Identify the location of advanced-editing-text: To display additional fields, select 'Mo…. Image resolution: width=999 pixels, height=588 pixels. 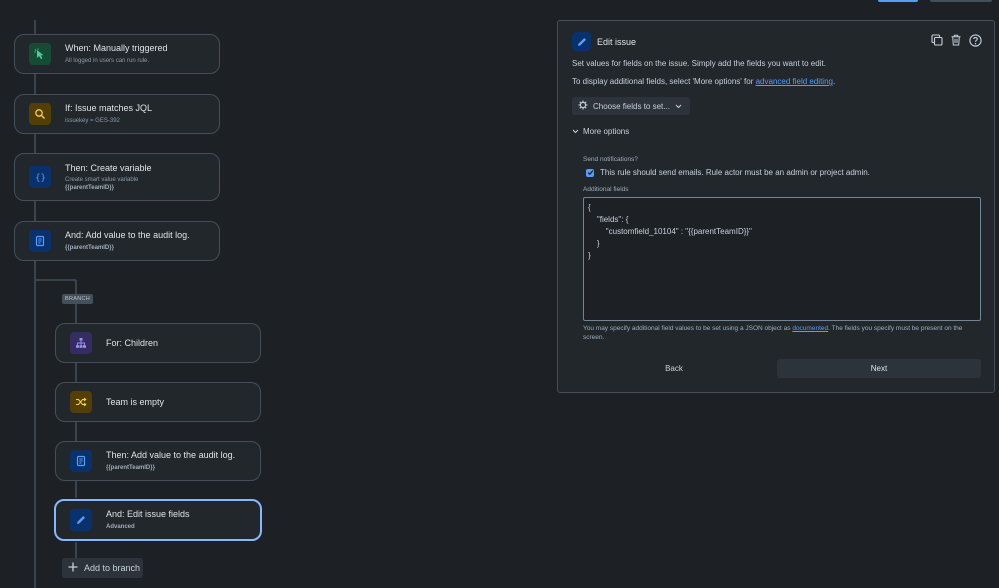
(703, 81).